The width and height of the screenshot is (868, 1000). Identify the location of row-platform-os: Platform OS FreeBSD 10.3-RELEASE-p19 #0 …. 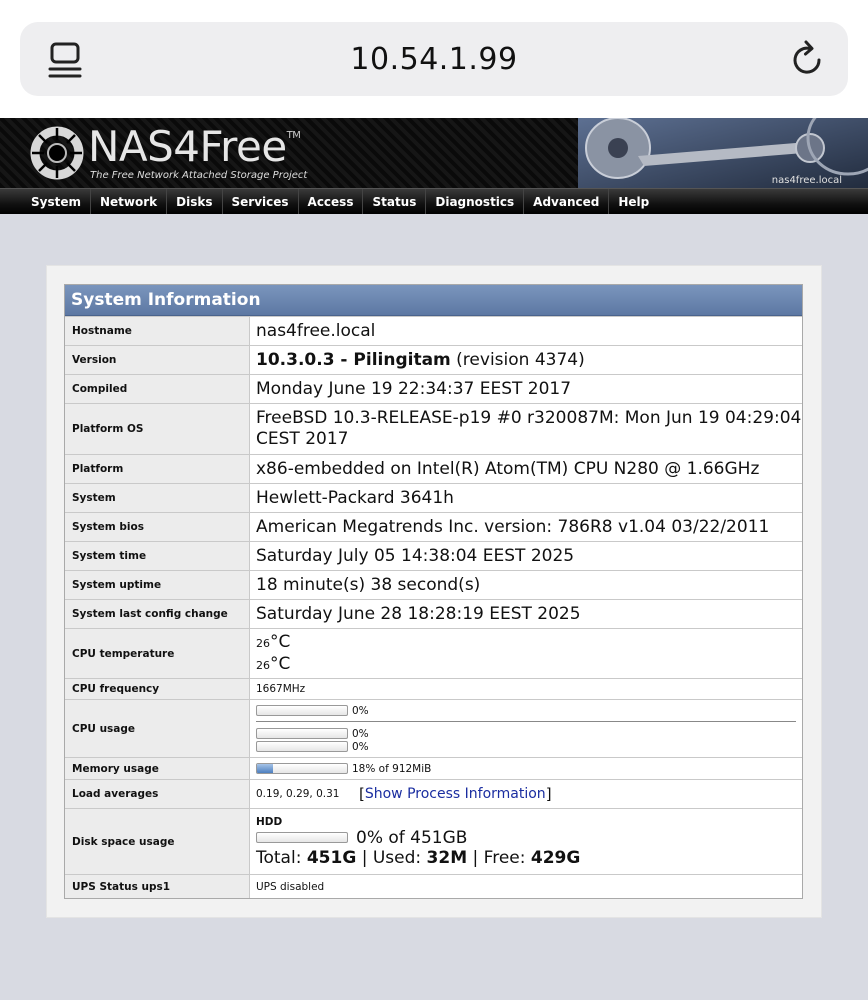
(433, 428).